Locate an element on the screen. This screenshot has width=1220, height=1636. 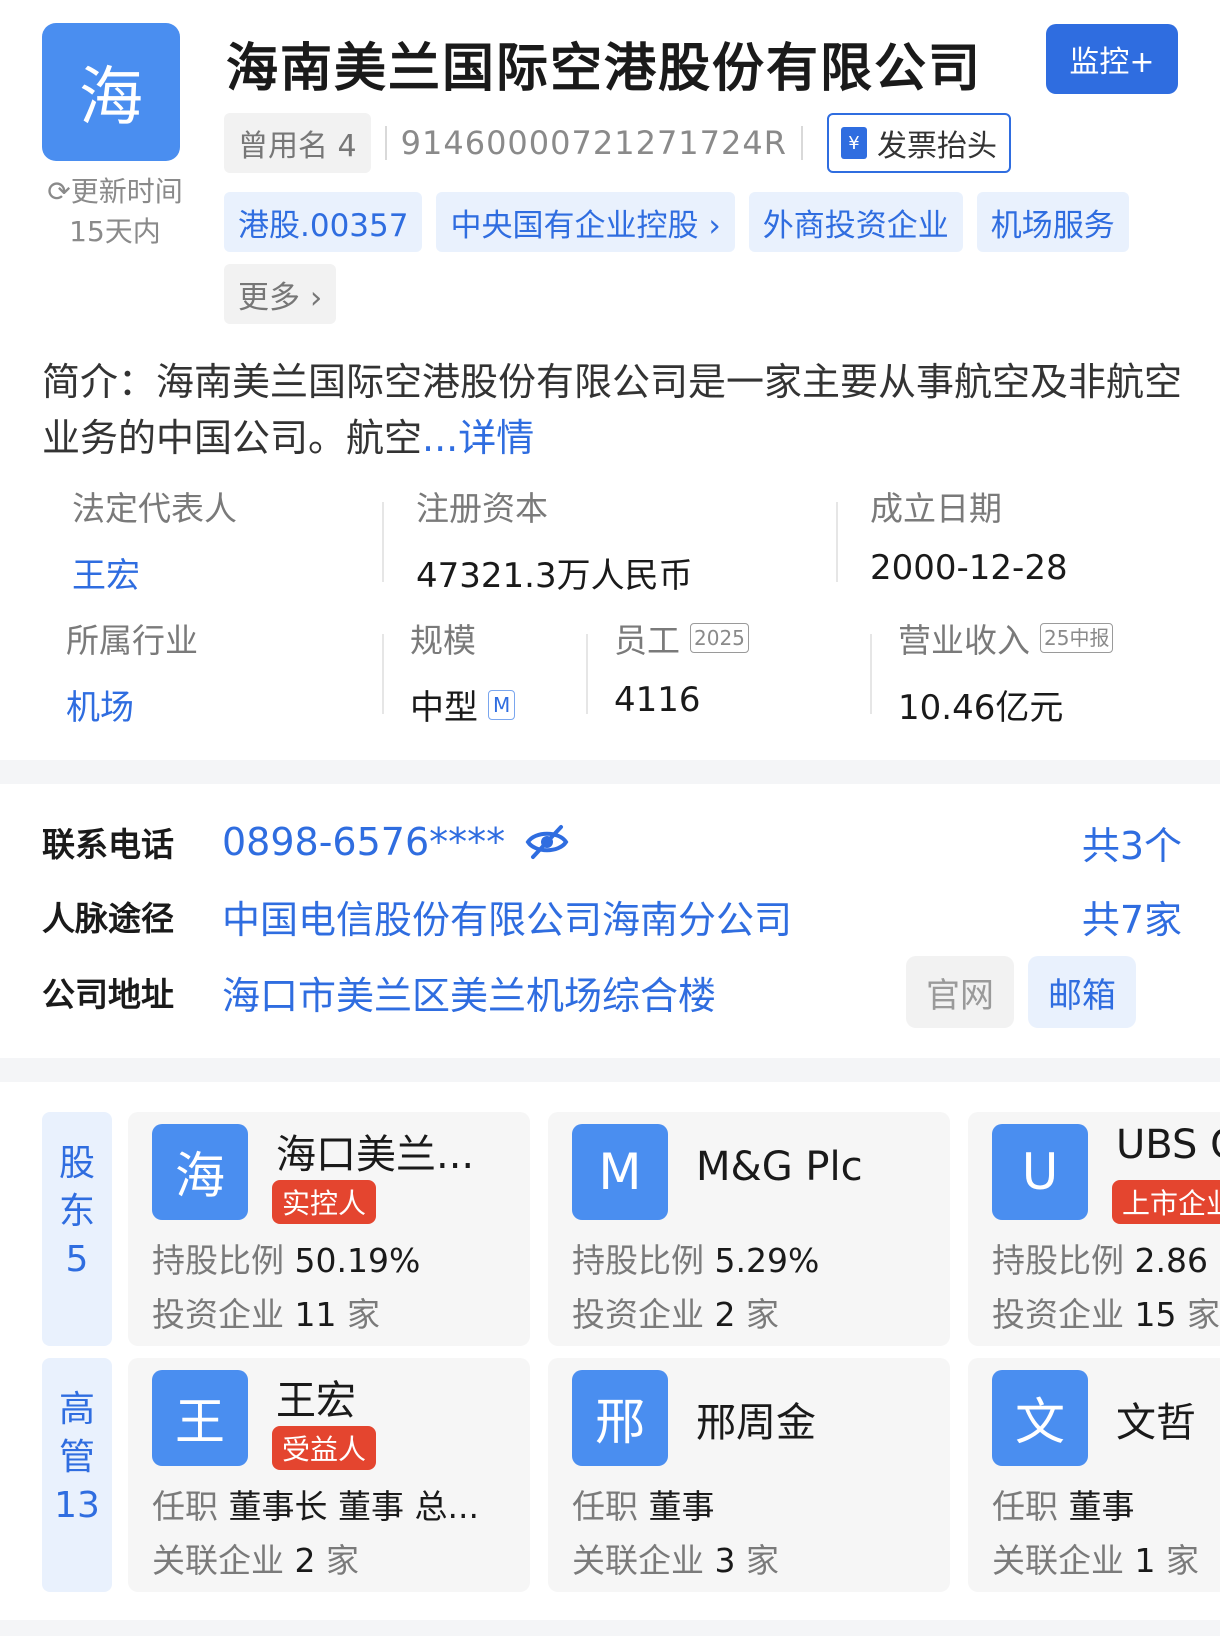
shareholders-tab-label: 股 东 5 is located at coordinates (76, 1211).